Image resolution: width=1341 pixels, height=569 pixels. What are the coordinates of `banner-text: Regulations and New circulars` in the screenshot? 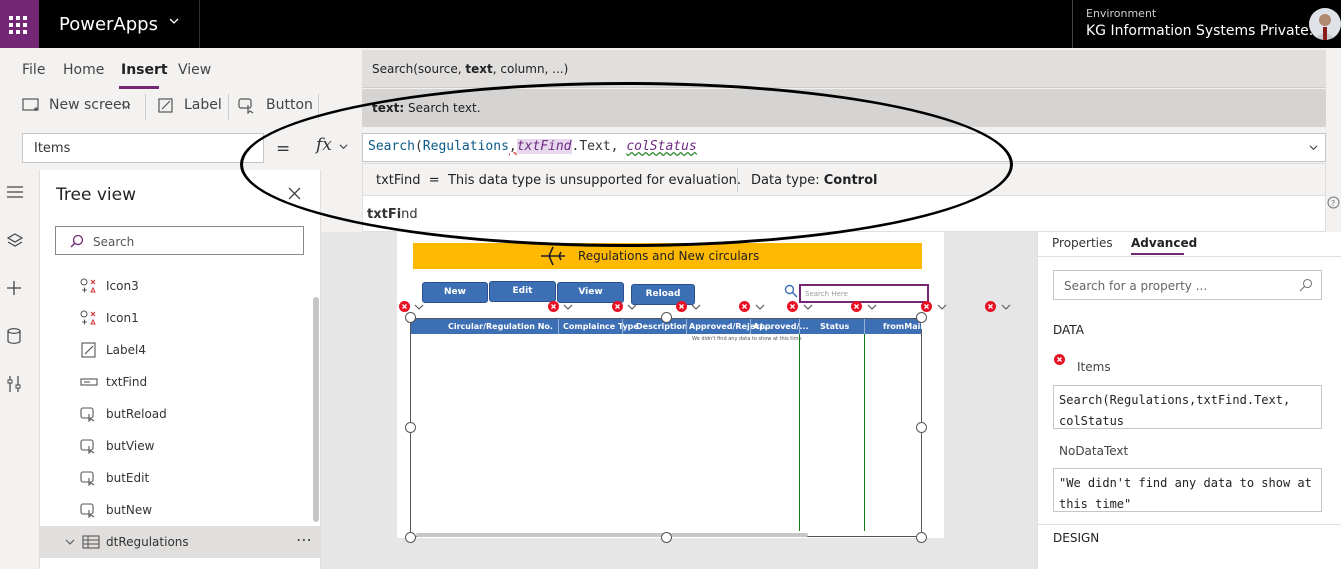 It's located at (669, 256).